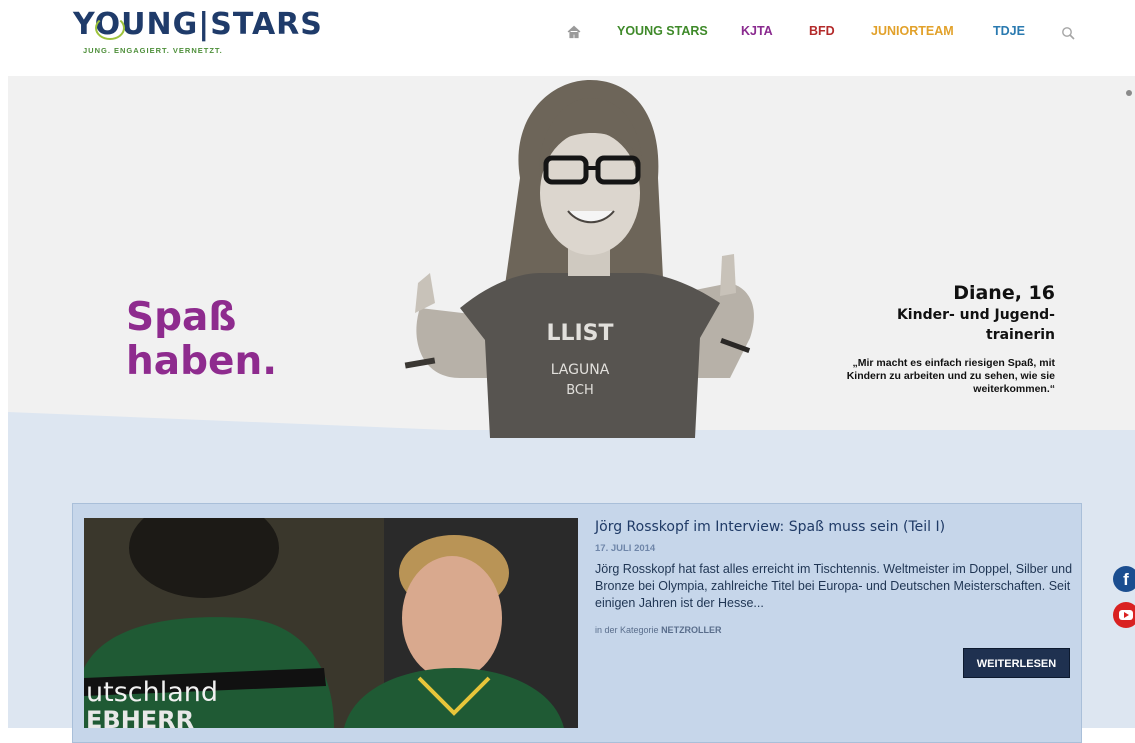 Image resolution: width=1135 pixels, height=743 pixels. I want to click on logo-ball-icon, so click(110, 28).